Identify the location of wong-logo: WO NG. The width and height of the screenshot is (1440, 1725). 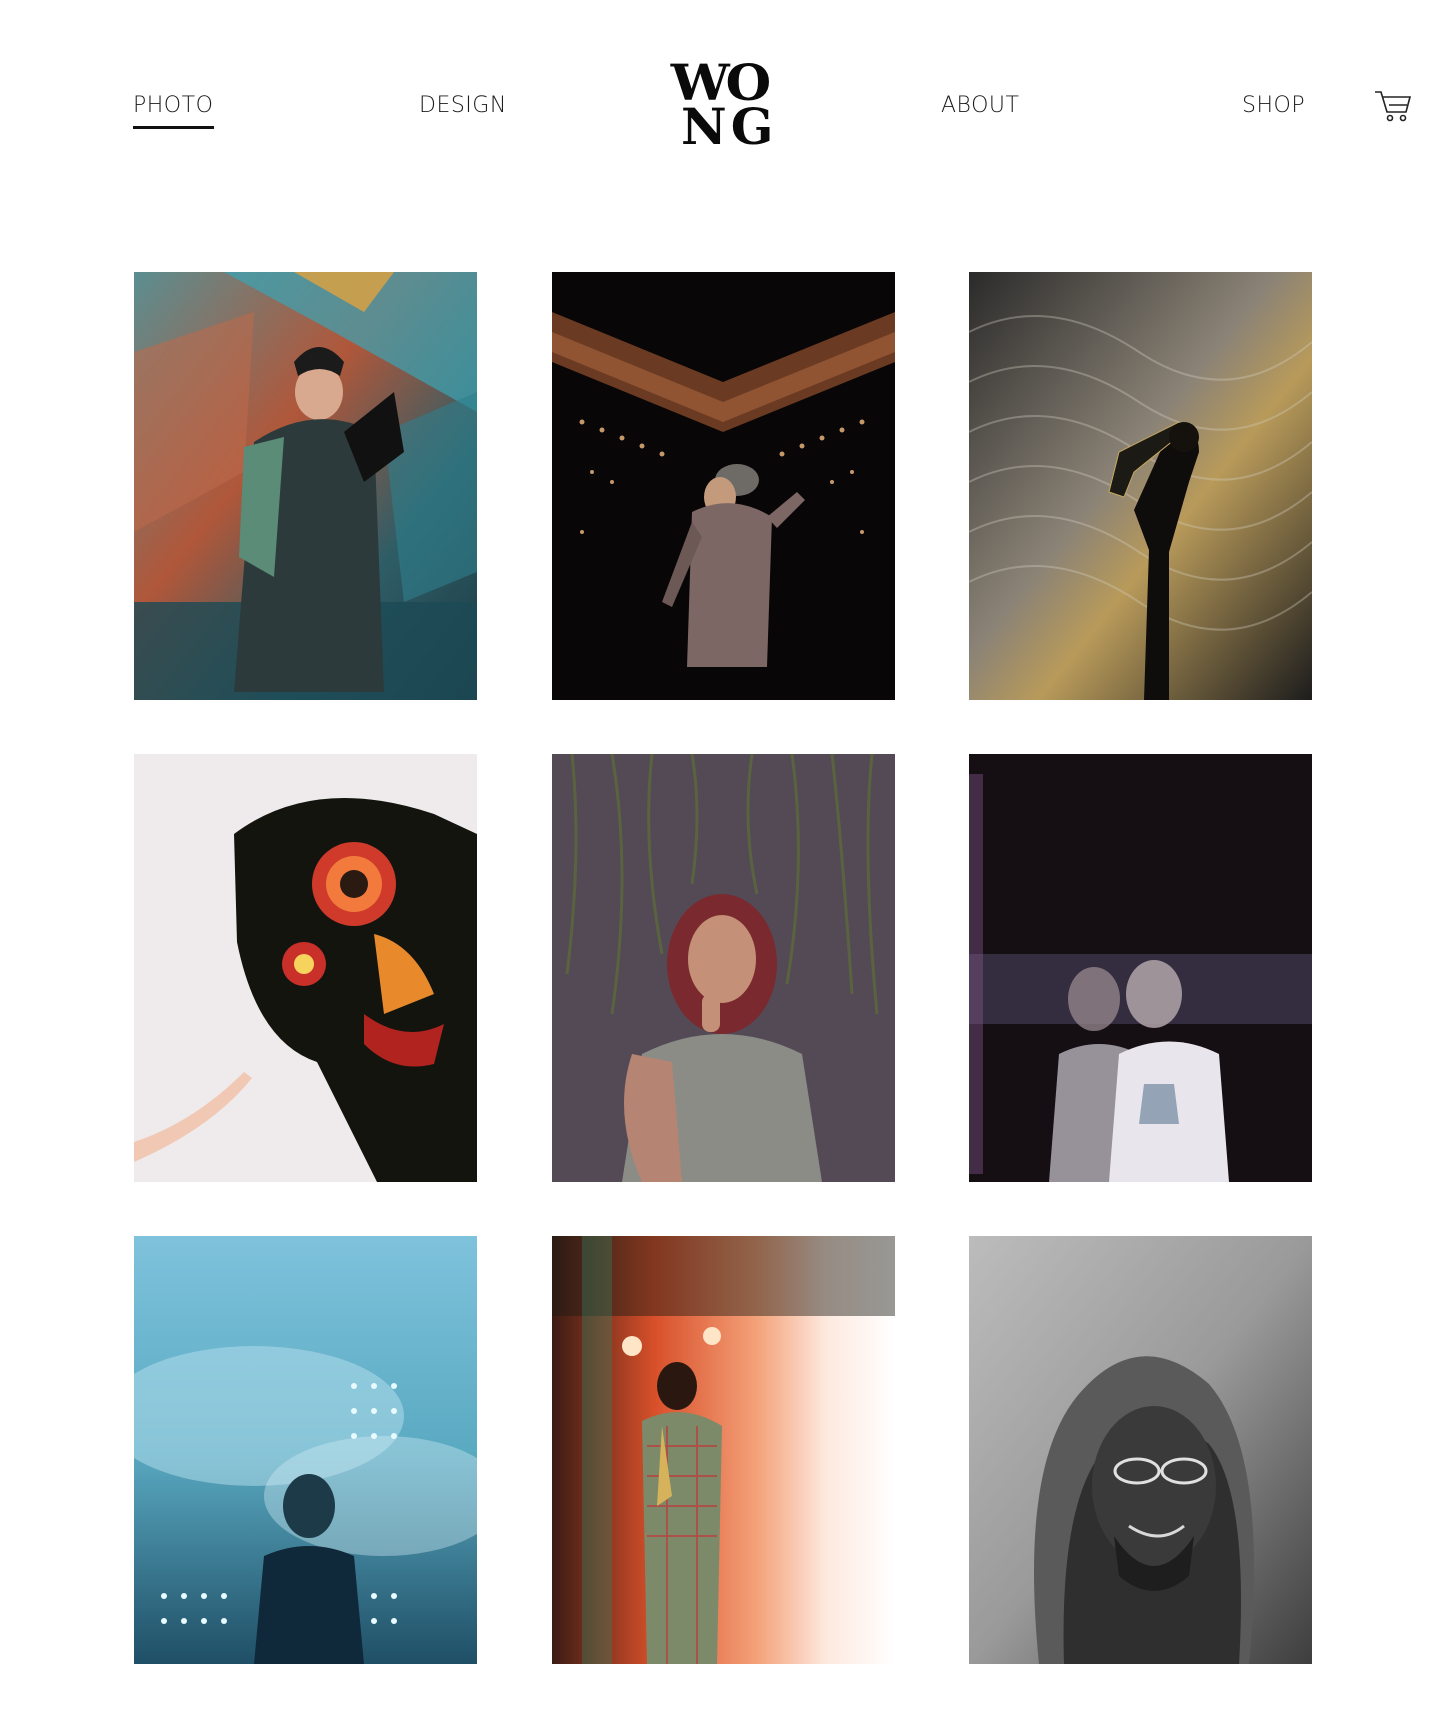
(722, 105).